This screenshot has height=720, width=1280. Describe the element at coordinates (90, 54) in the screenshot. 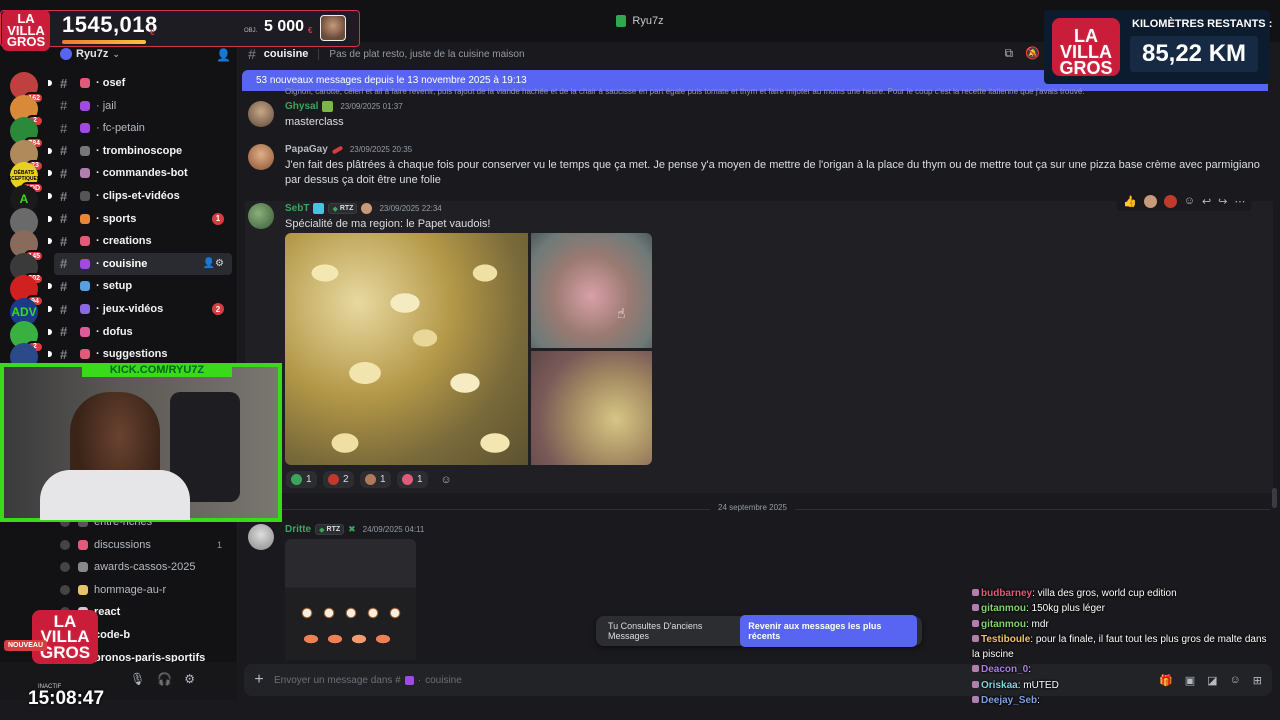

I see `server-header: Ryu7z ⌄` at that location.